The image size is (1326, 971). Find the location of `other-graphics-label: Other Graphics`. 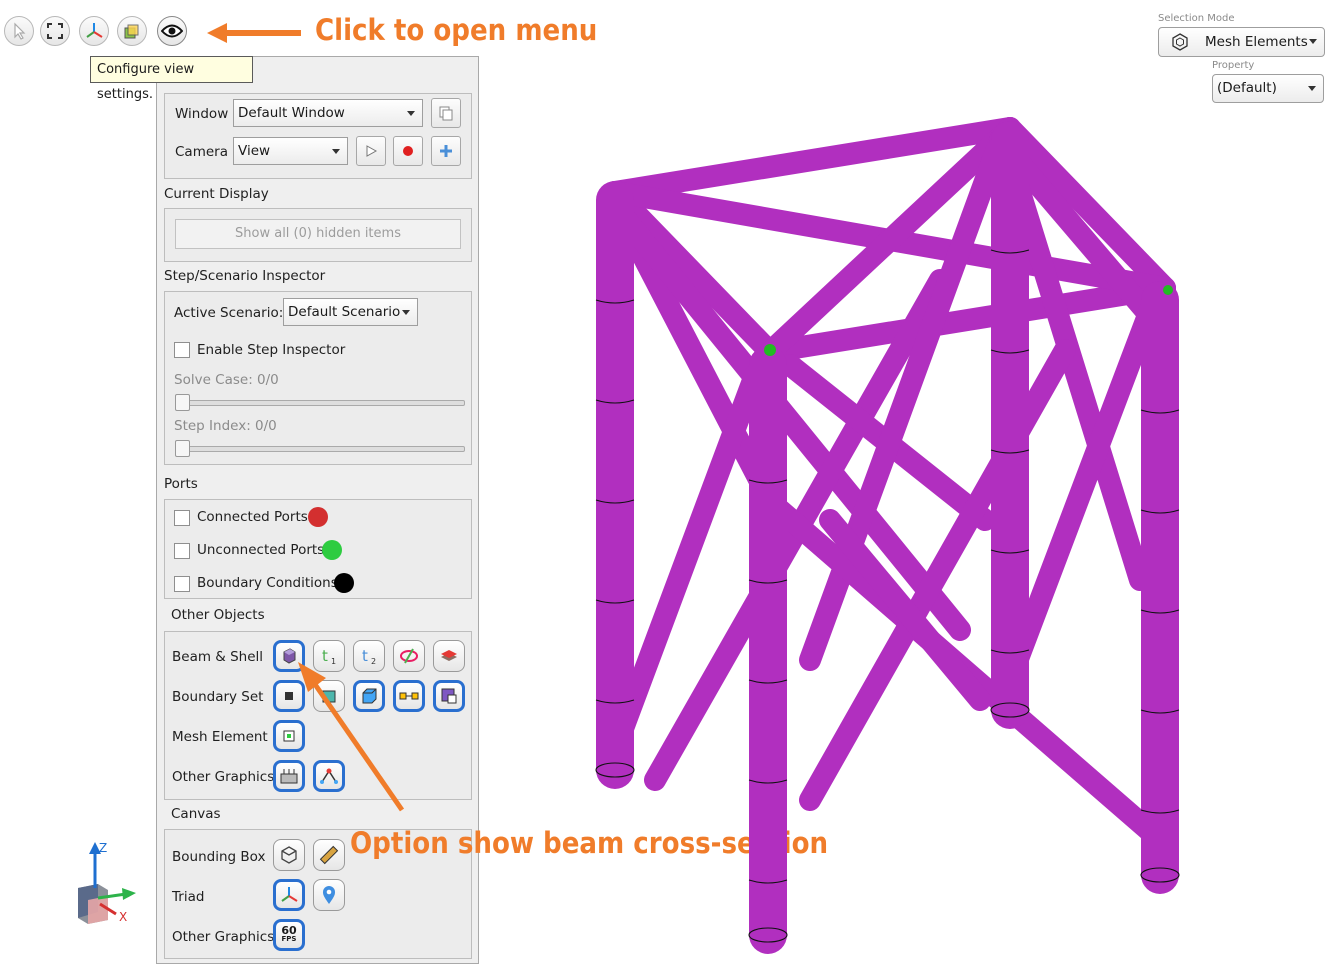

other-graphics-label: Other Graphics is located at coordinates (223, 777).